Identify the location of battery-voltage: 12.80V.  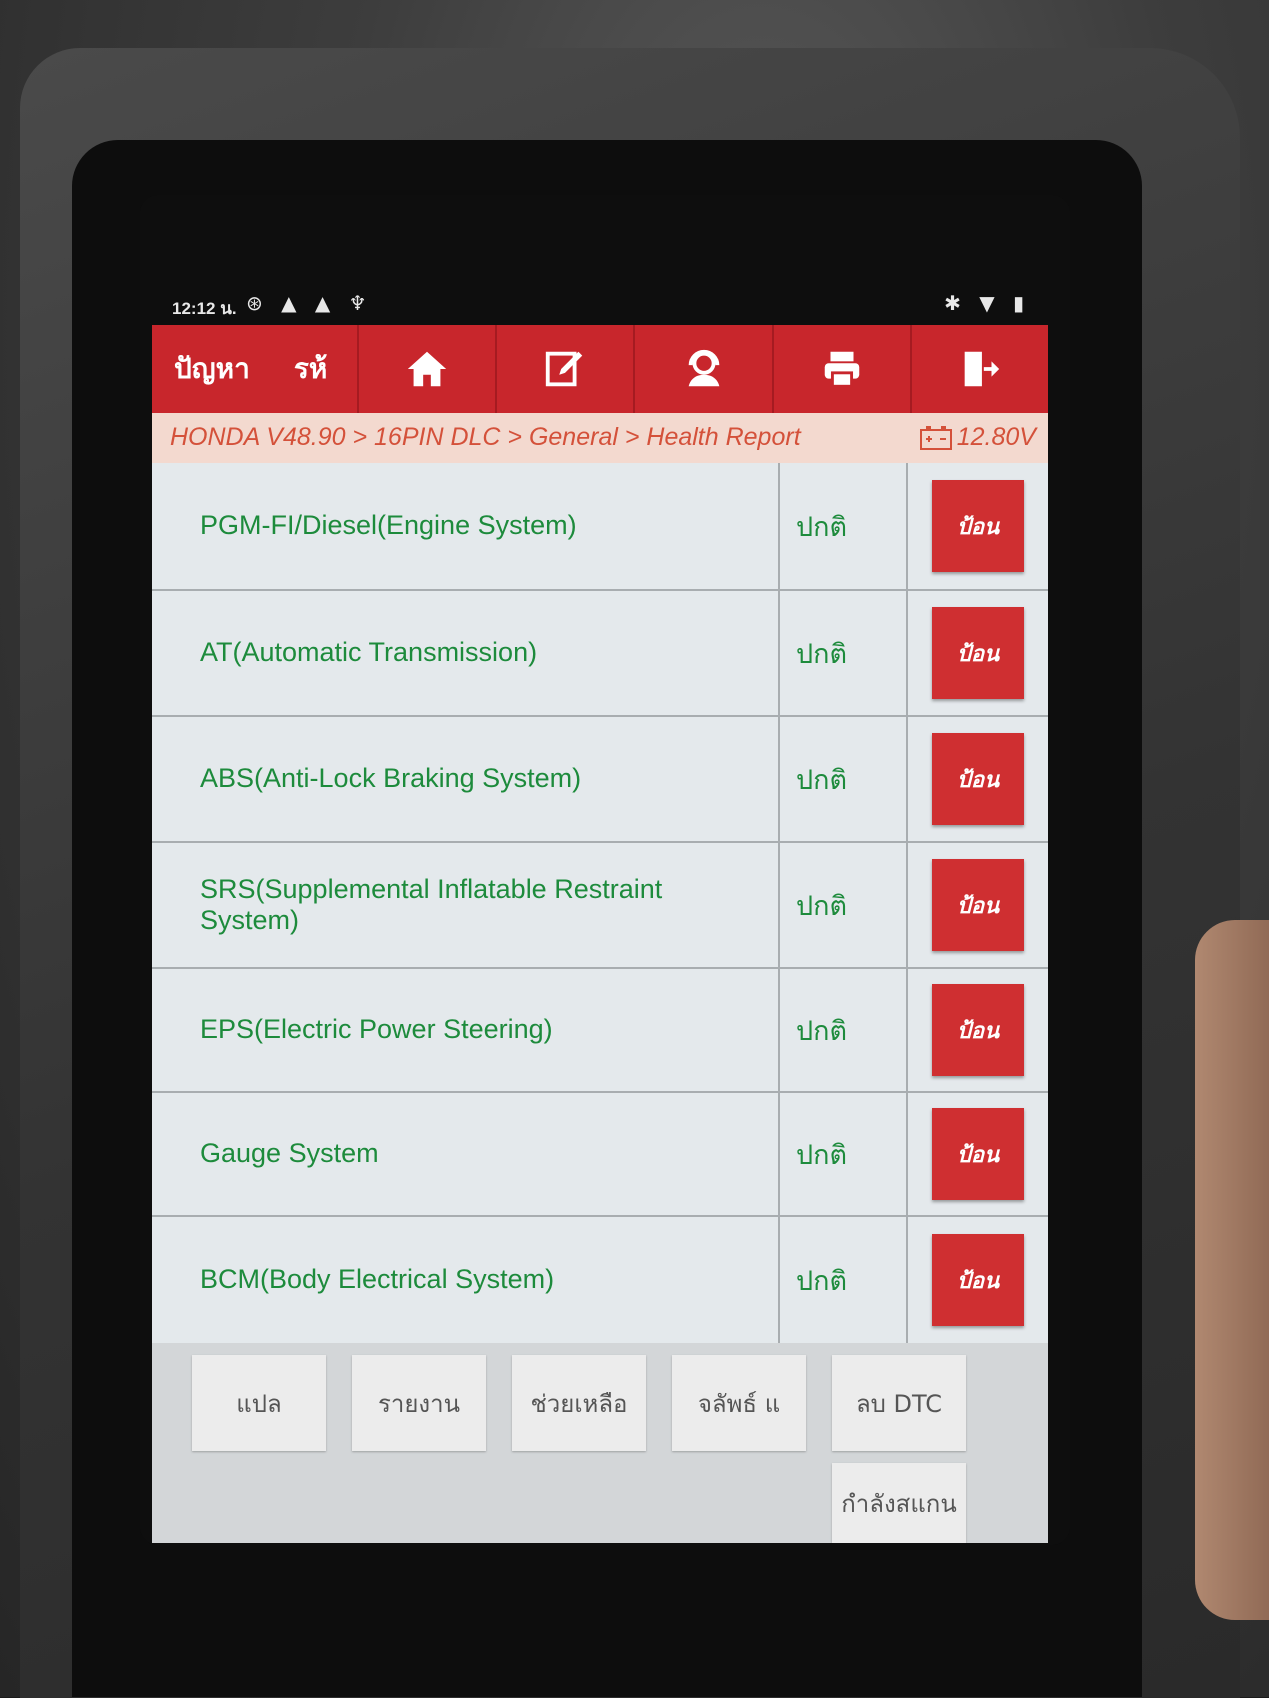
(977, 437).